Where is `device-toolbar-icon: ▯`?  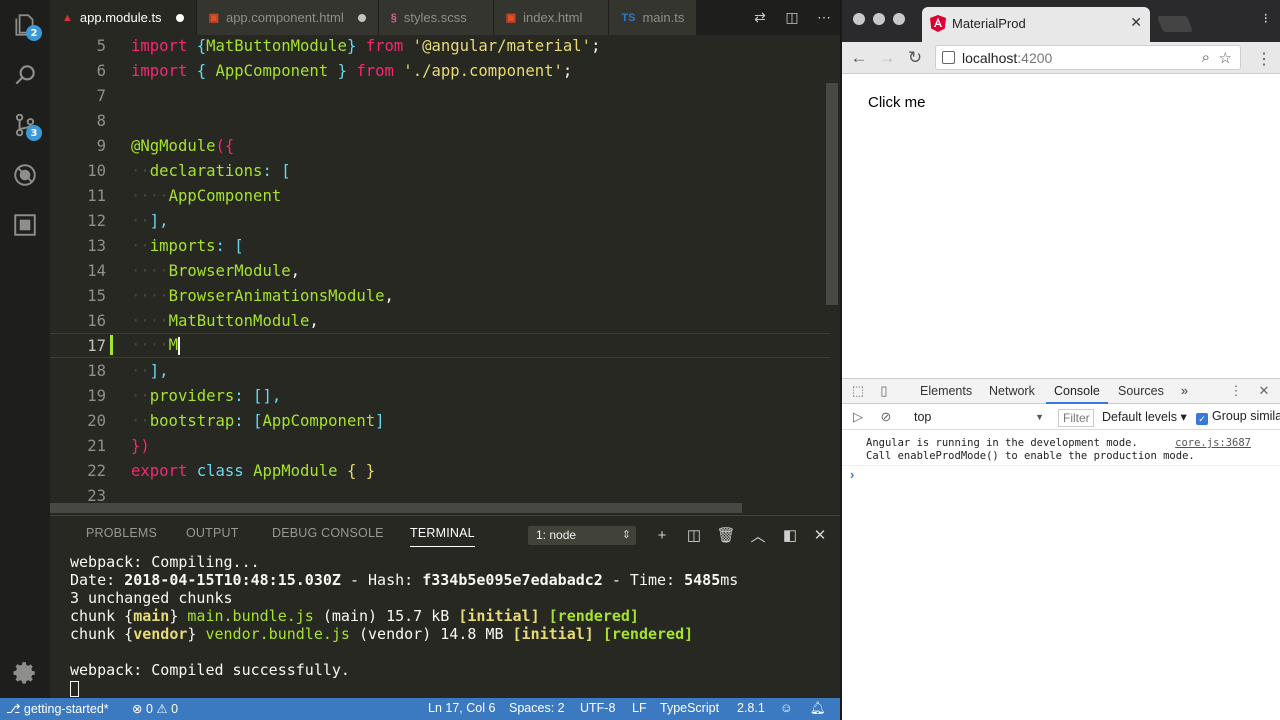
device-toolbar-icon: ▯ is located at coordinates (884, 391).